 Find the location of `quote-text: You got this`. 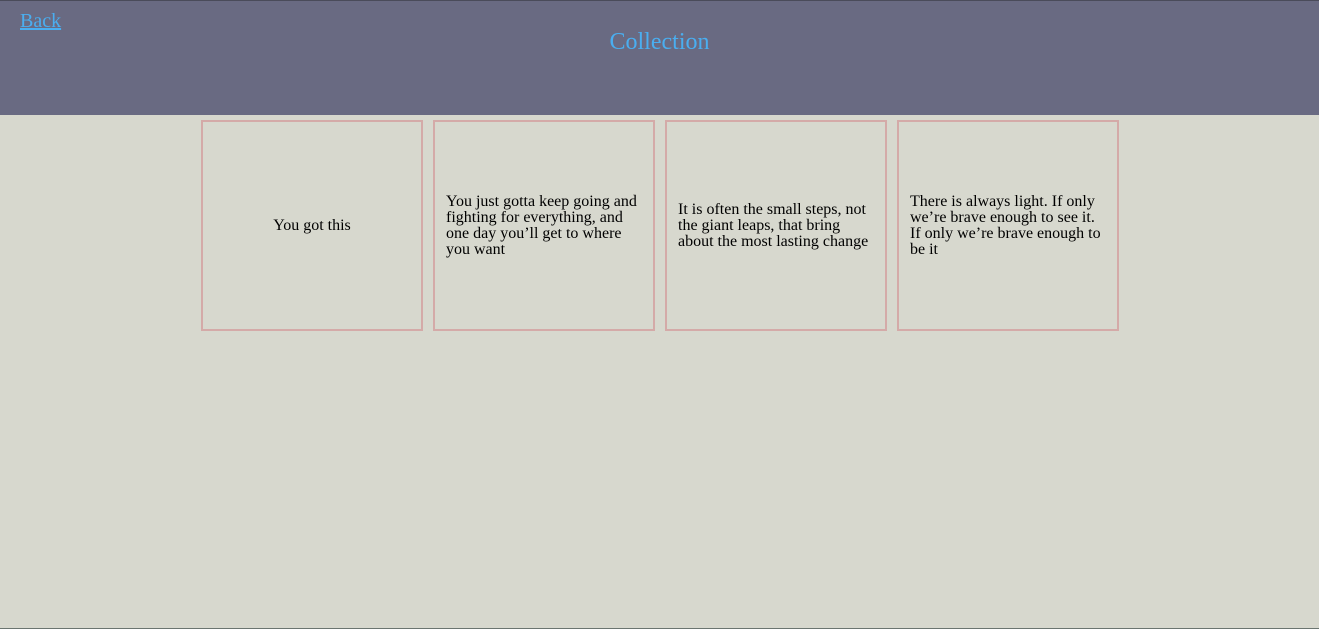

quote-text: You got this is located at coordinates (312, 225).